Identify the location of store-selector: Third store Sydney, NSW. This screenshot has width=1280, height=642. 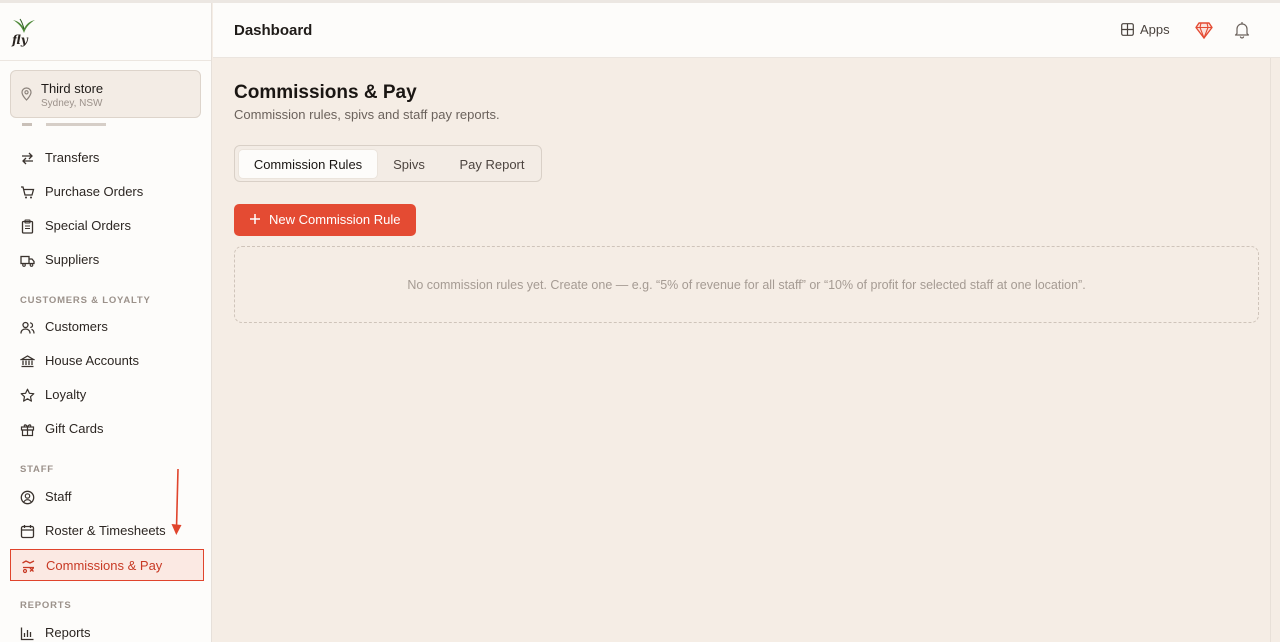
(105, 94).